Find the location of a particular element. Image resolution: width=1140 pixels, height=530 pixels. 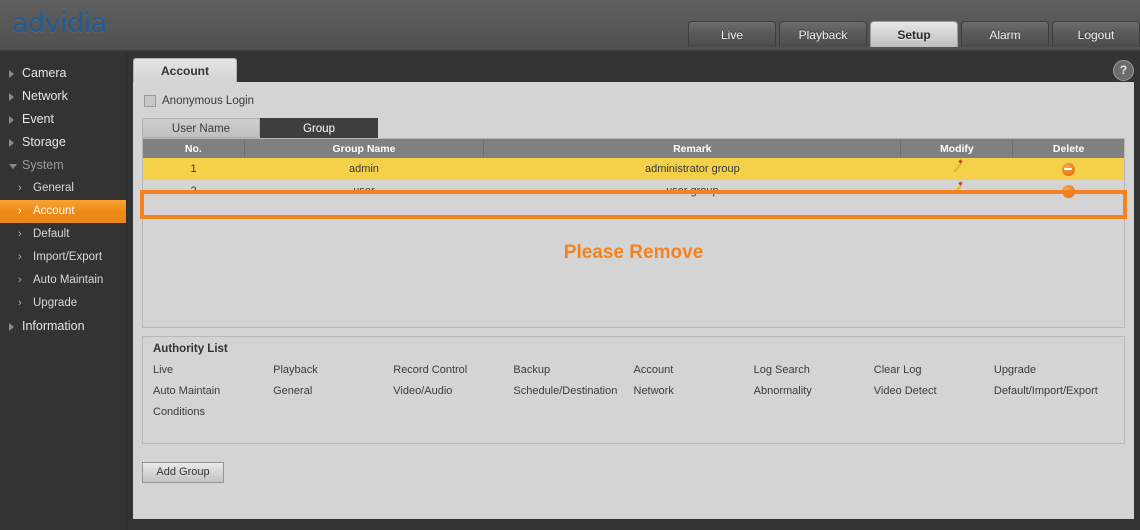

column-header-no: No. is located at coordinates (194, 148).